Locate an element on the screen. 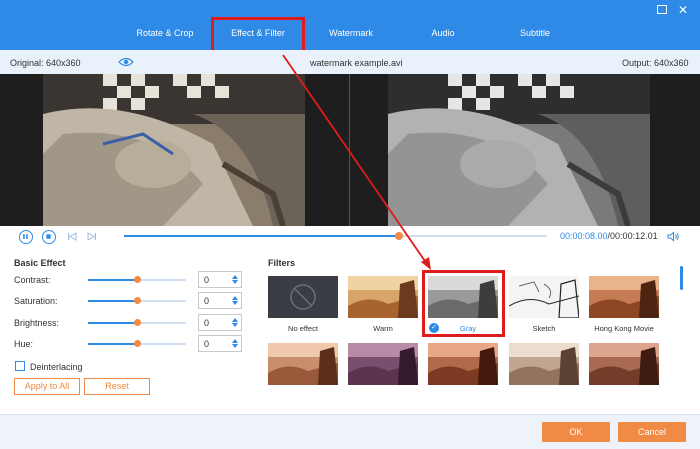 Image resolution: width=700 pixels, height=449 pixels. total-time: /00:00:12.01 is located at coordinates (632, 236).